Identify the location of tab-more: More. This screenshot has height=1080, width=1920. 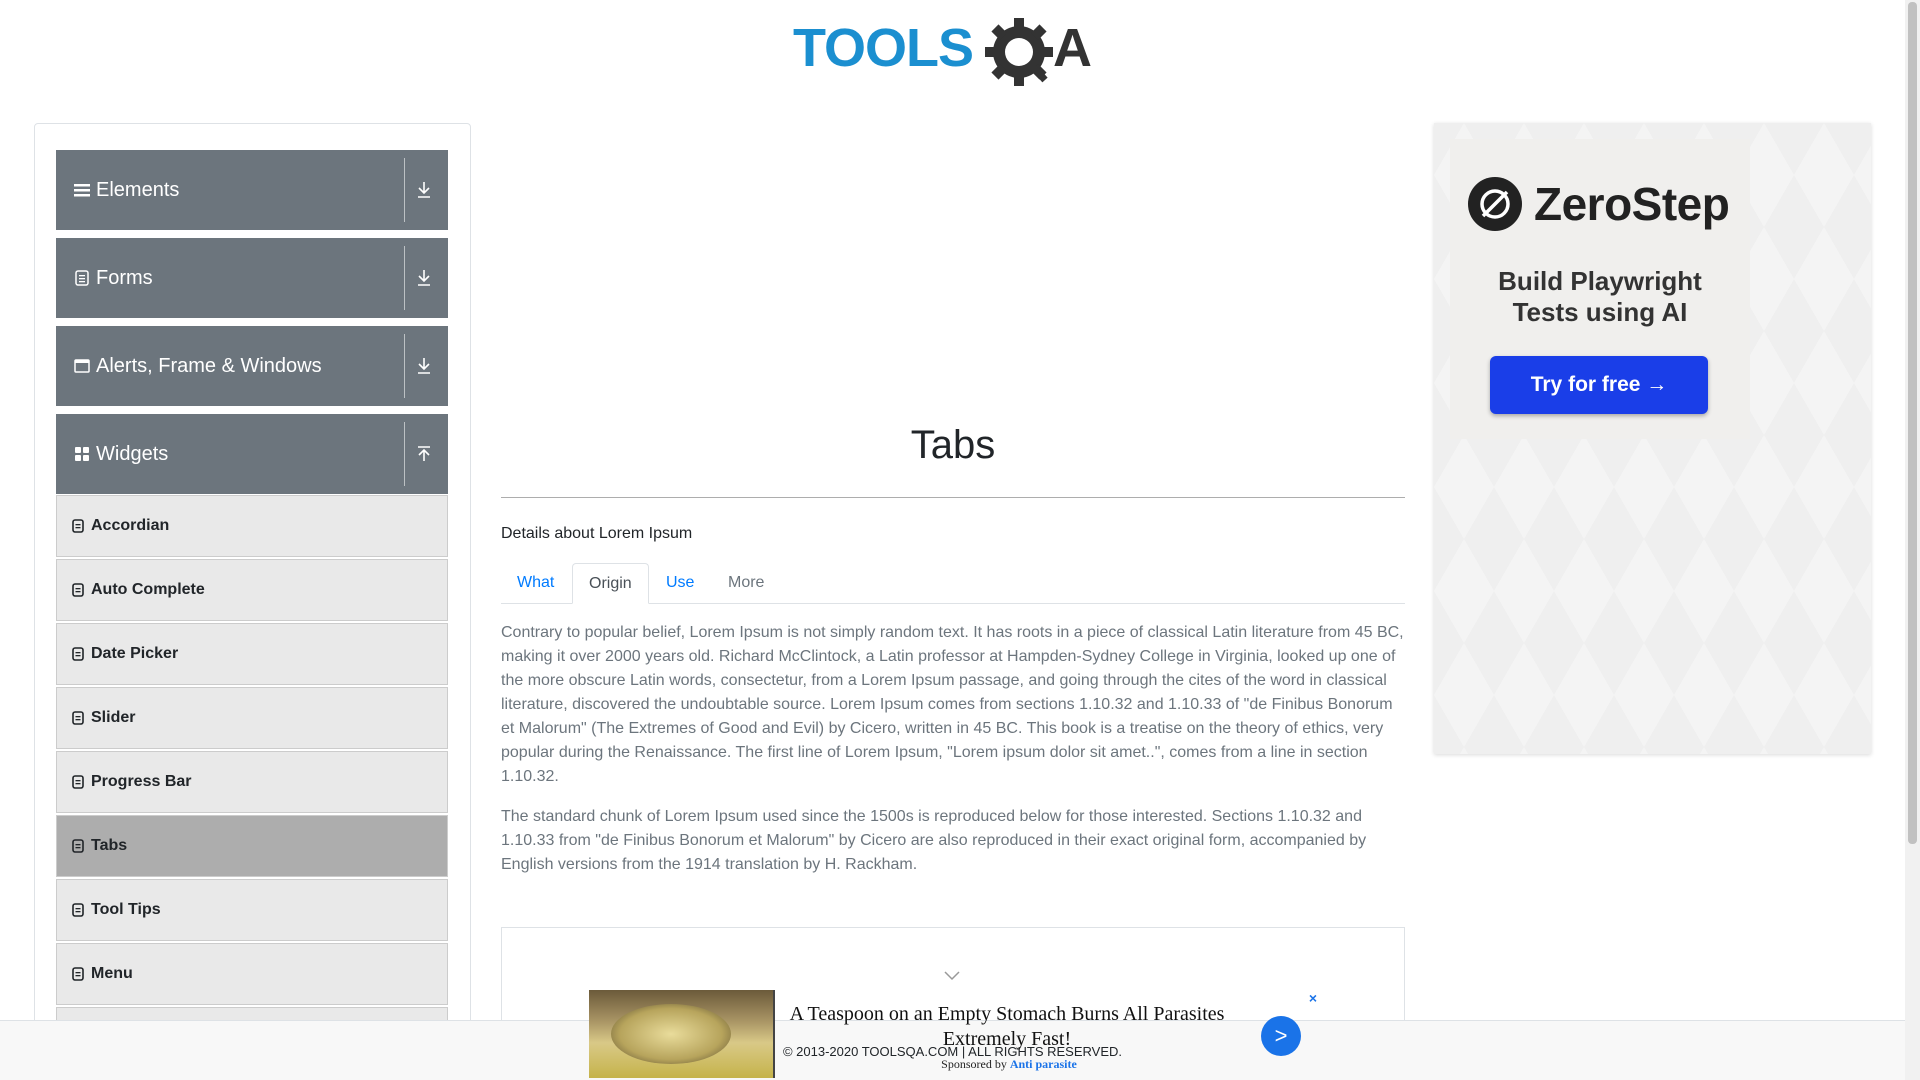
(746, 582).